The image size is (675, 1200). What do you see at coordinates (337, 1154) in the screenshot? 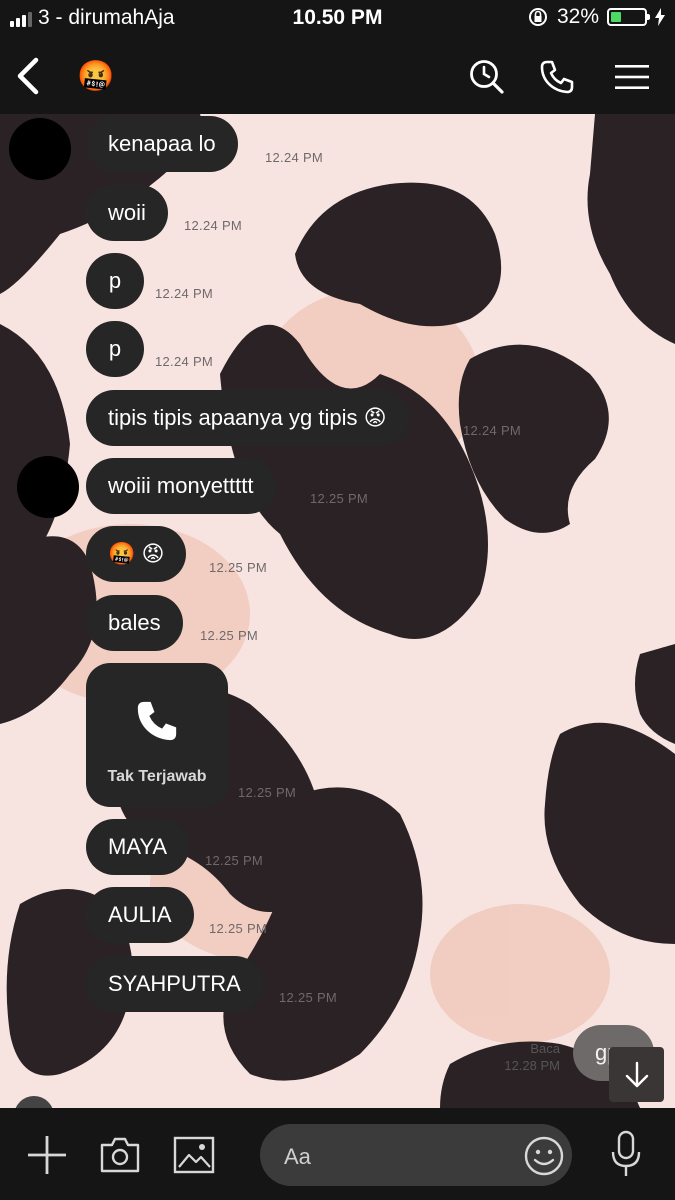
I see `message-input-bar: Aa` at bounding box center [337, 1154].